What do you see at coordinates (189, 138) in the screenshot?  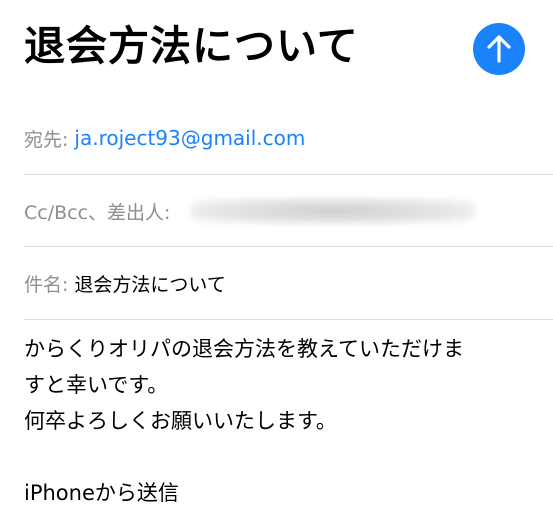 I see `to-recipient: ja.roject93@gmail.com` at bounding box center [189, 138].